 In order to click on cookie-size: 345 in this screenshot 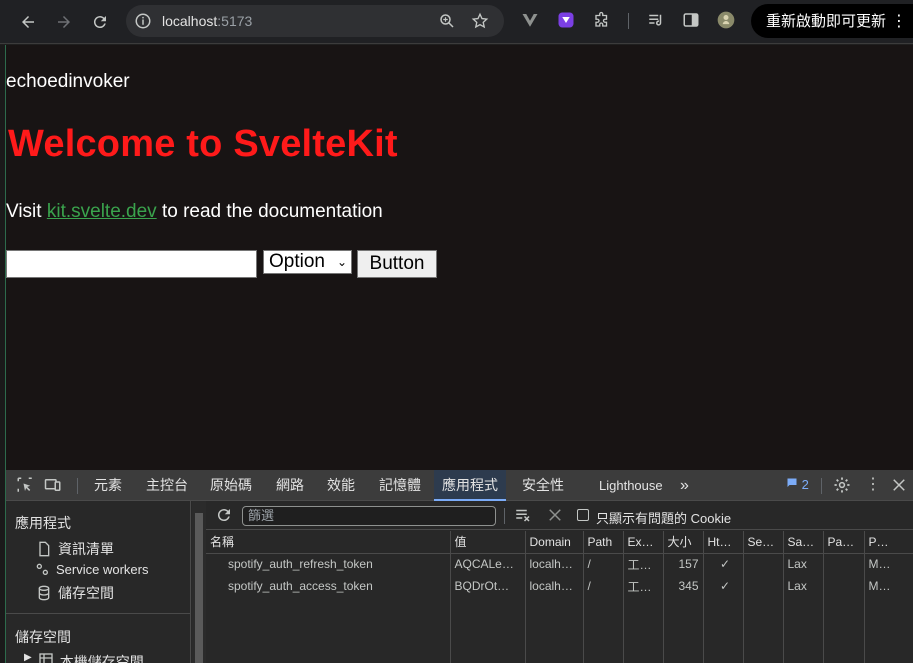, I will do `click(683, 586)`.